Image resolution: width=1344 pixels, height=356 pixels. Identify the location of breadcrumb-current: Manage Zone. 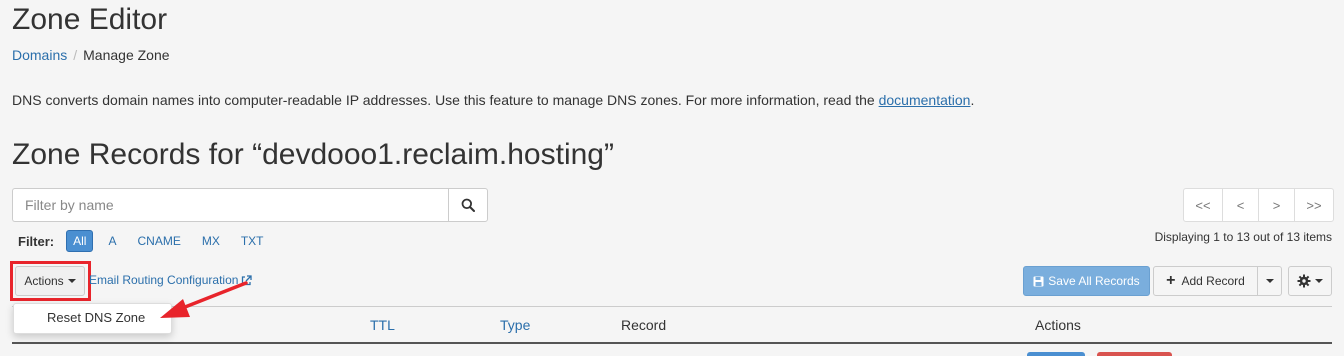
(126, 55).